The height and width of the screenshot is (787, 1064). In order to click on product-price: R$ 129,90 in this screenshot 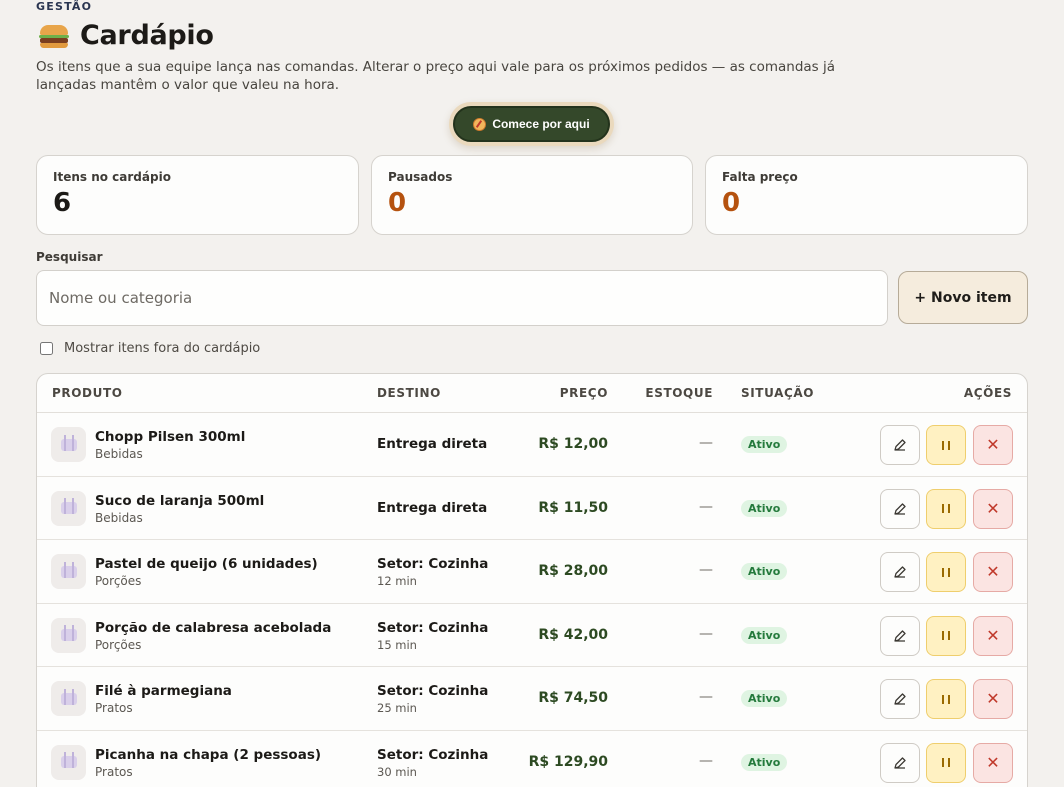, I will do `click(568, 761)`.